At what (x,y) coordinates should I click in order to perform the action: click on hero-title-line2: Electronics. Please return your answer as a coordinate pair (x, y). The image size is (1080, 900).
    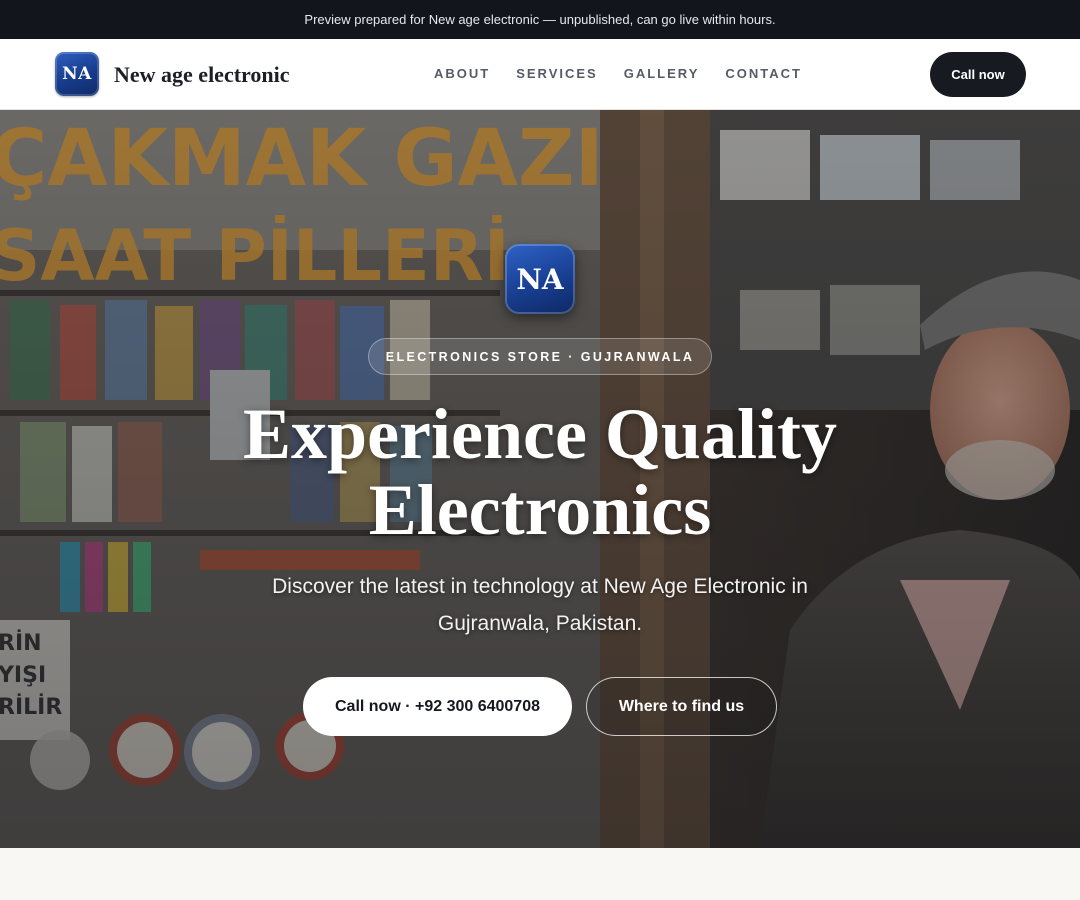
    Looking at the image, I should click on (540, 510).